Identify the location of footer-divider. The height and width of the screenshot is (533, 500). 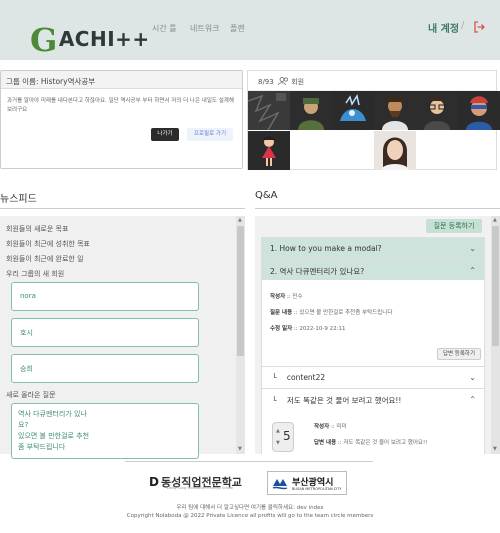
(249, 461).